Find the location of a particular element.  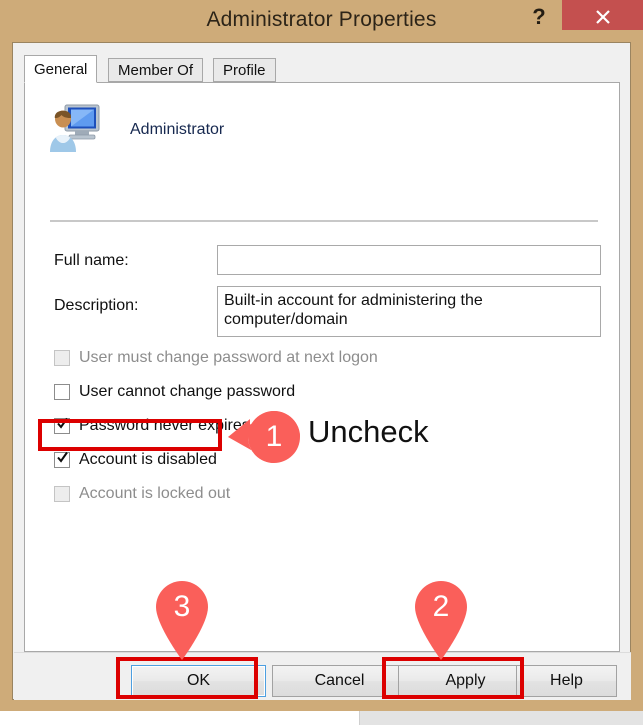

close-button is located at coordinates (602, 15).